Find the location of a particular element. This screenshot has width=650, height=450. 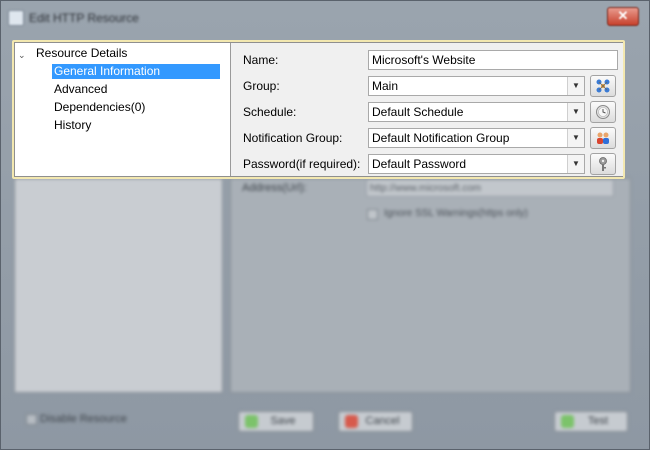

disable-resource-label: Disable Resource is located at coordinates (83, 419).